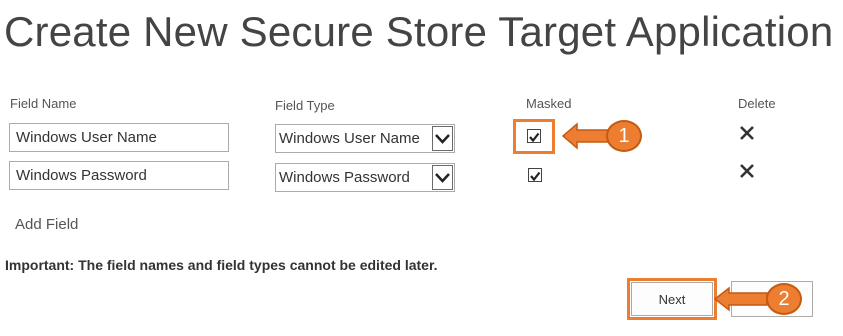 This screenshot has height=336, width=843. What do you see at coordinates (784, 299) in the screenshot?
I see `callout-badge-2: 2` at bounding box center [784, 299].